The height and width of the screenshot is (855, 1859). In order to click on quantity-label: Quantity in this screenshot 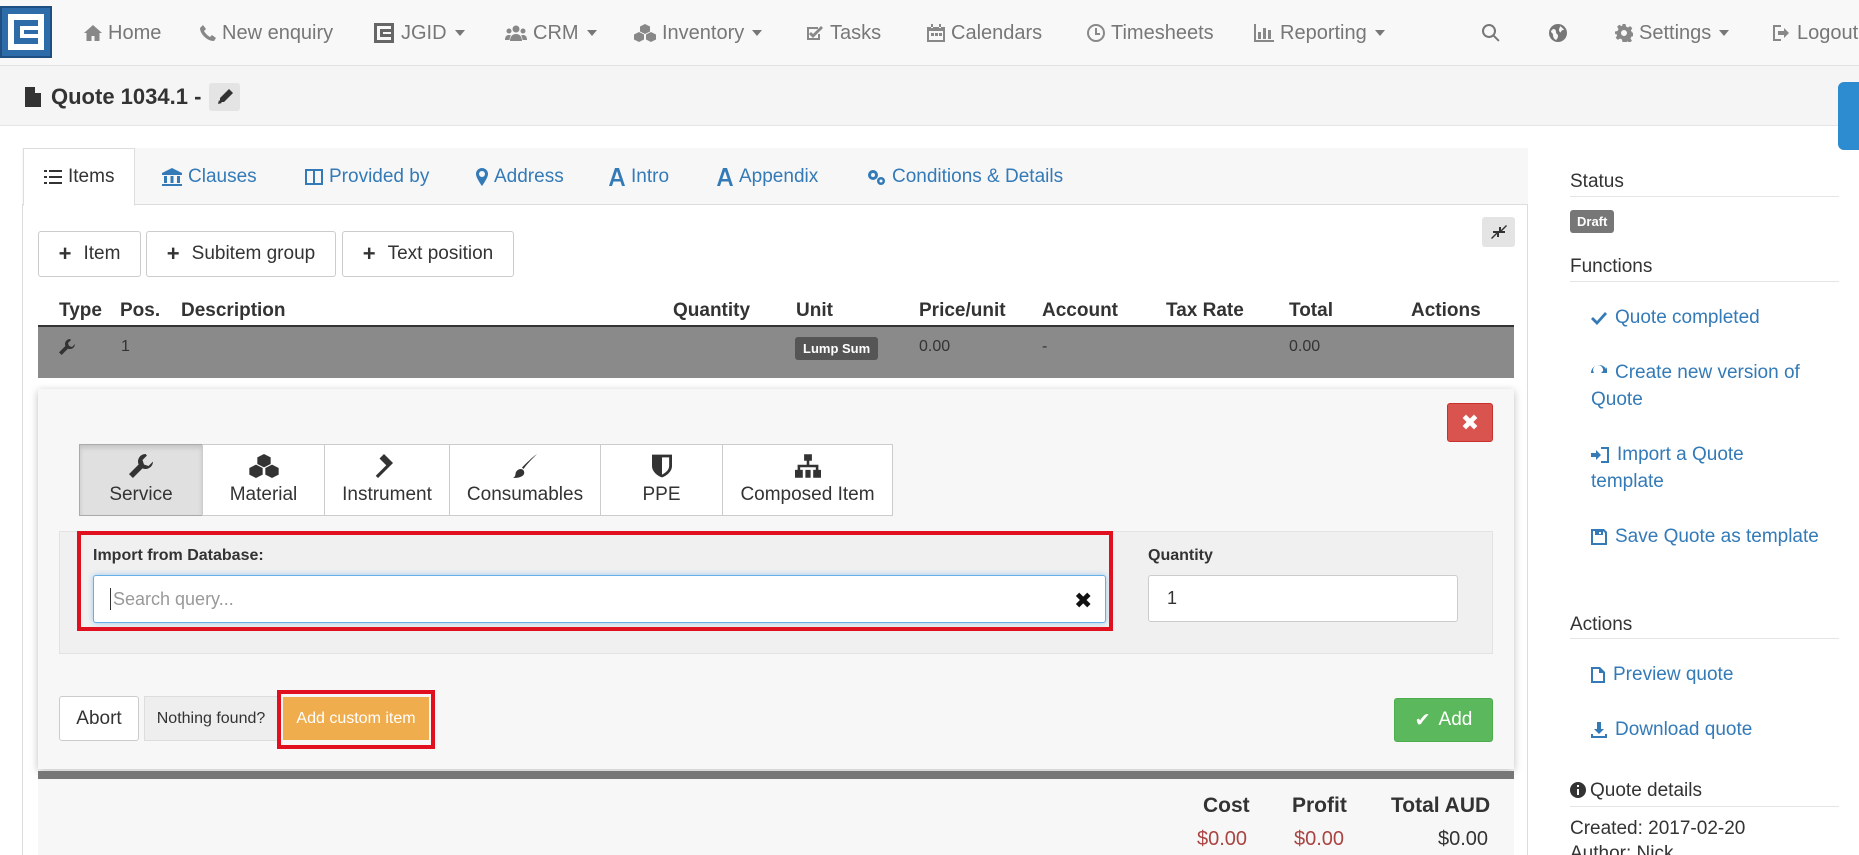, I will do `click(1180, 555)`.